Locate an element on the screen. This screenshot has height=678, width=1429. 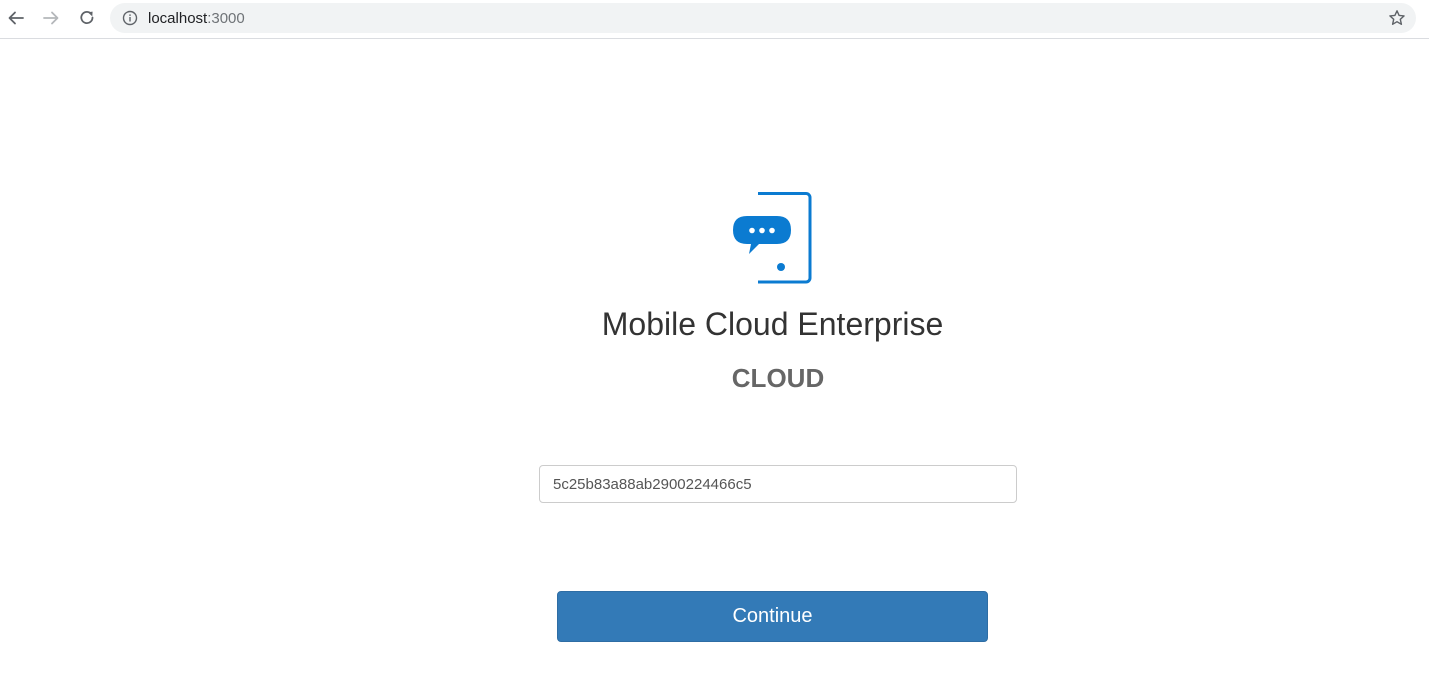
arrow-right-icon is located at coordinates (51, 18).